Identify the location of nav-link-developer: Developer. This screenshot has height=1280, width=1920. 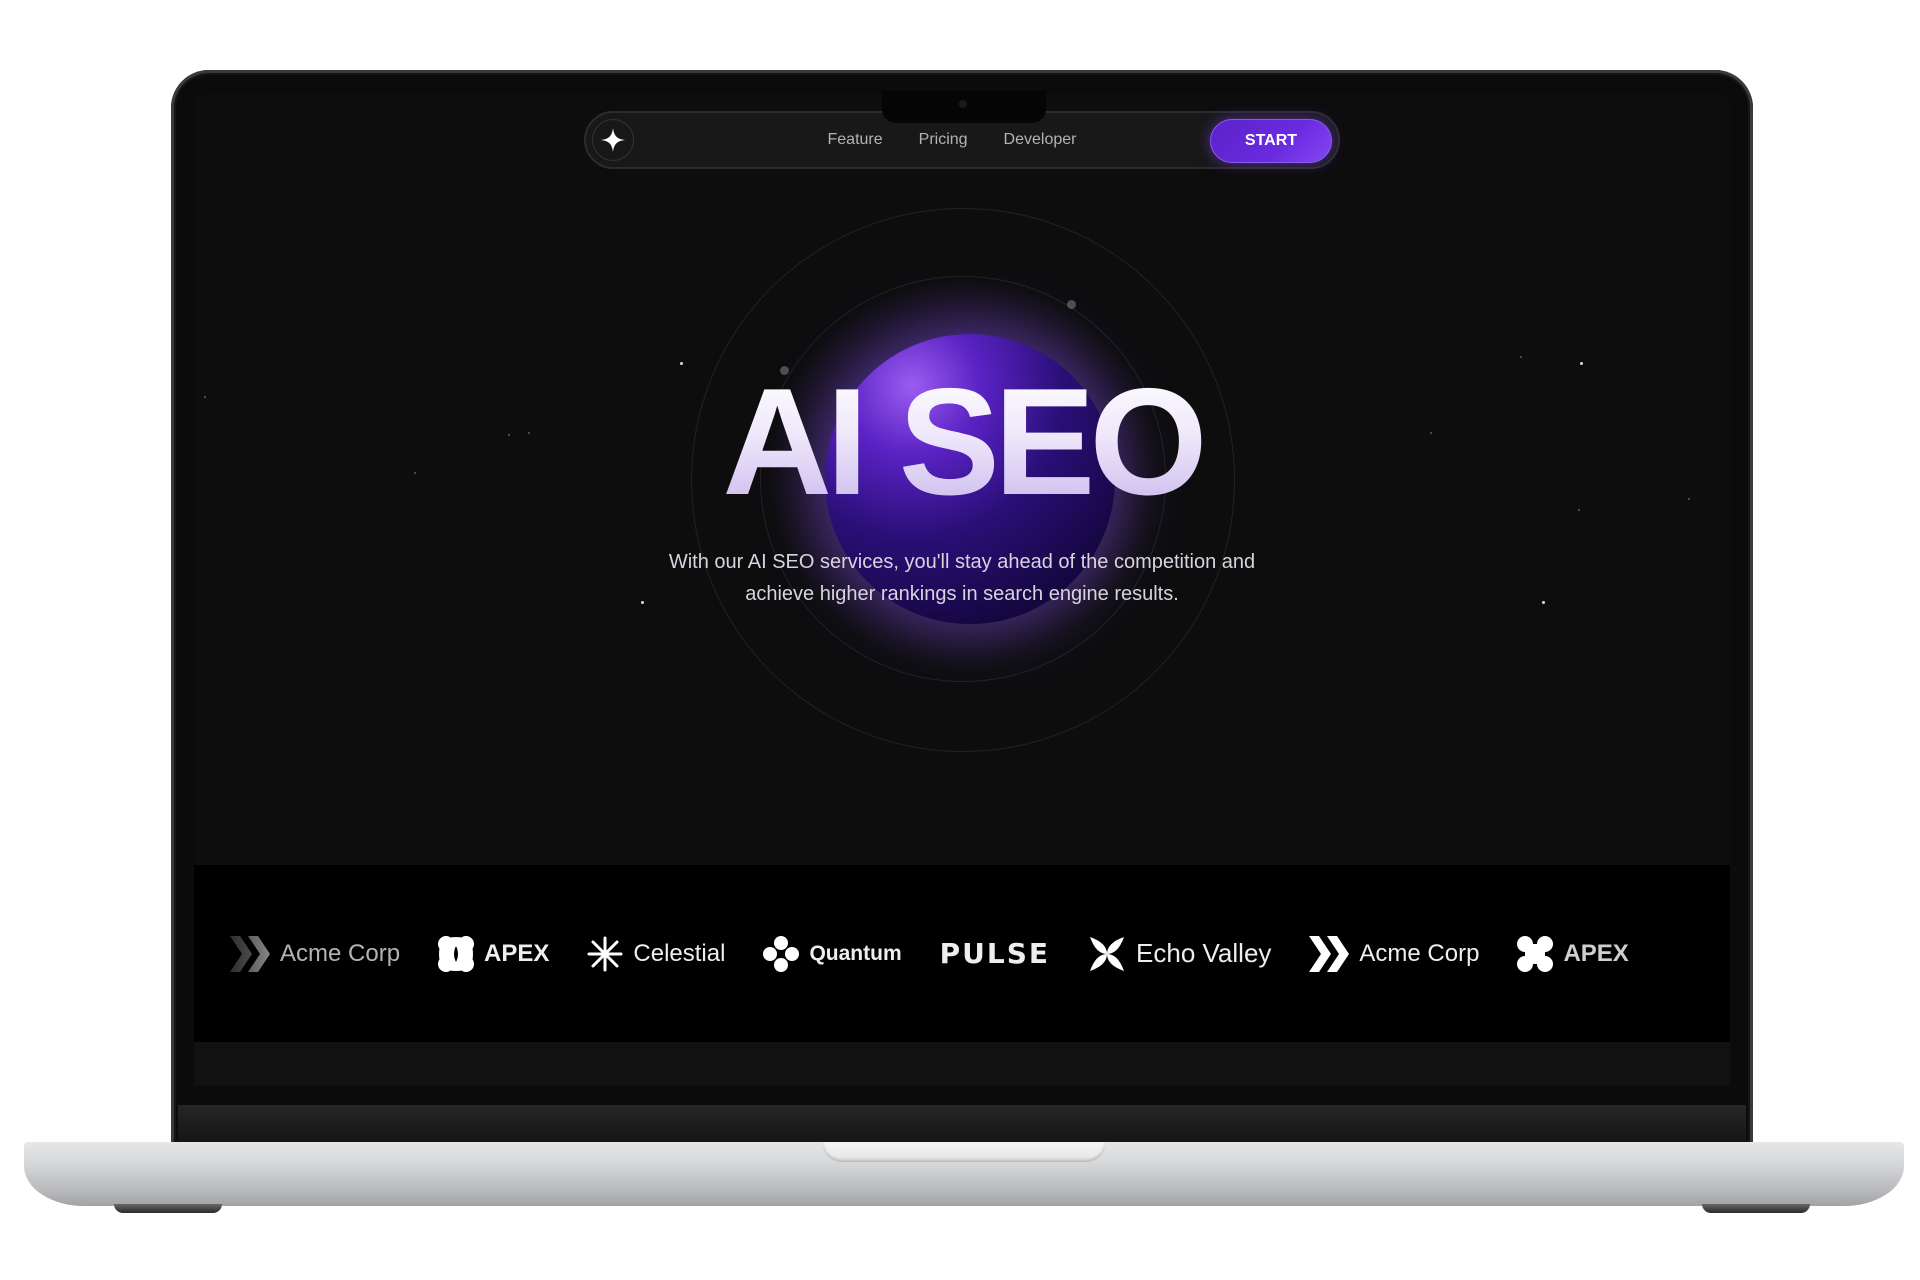
(1040, 140).